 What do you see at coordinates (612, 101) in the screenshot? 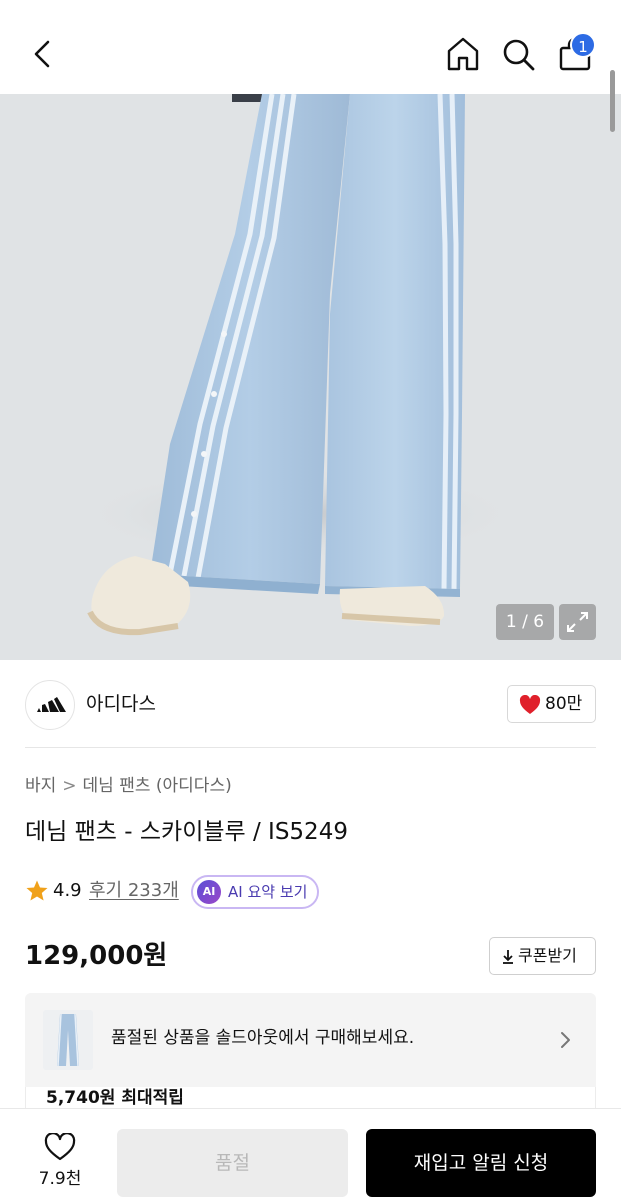
I see `page-scrollbar` at bounding box center [612, 101].